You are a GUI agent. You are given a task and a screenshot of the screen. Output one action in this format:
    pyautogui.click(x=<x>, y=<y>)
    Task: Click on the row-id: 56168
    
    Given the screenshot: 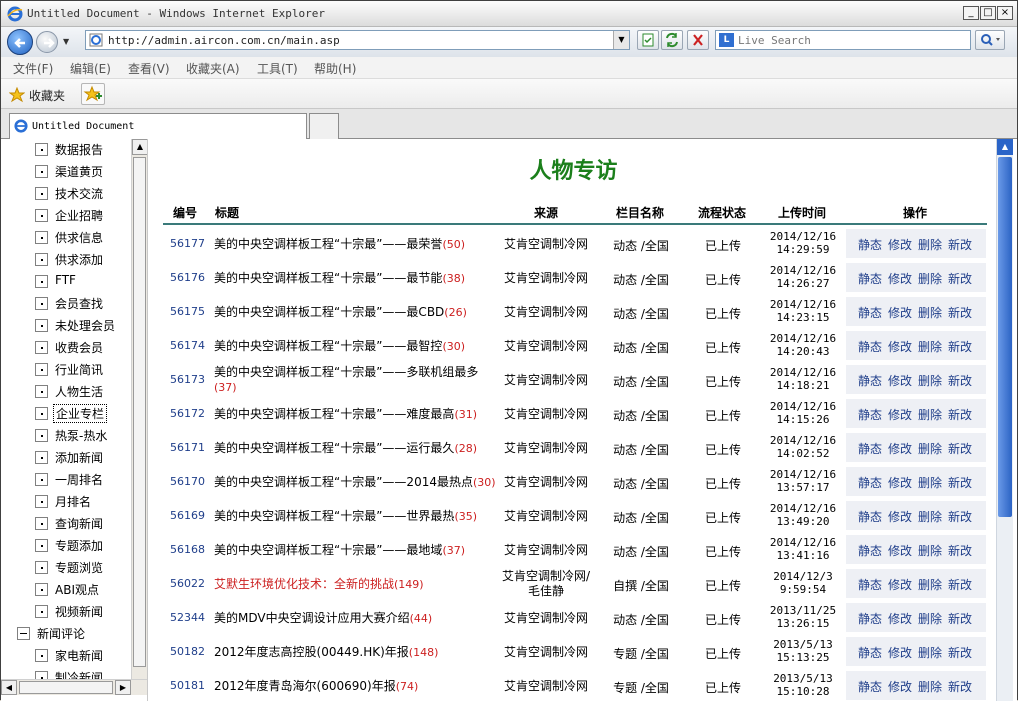 What is the action you would take?
    pyautogui.click(x=187, y=549)
    